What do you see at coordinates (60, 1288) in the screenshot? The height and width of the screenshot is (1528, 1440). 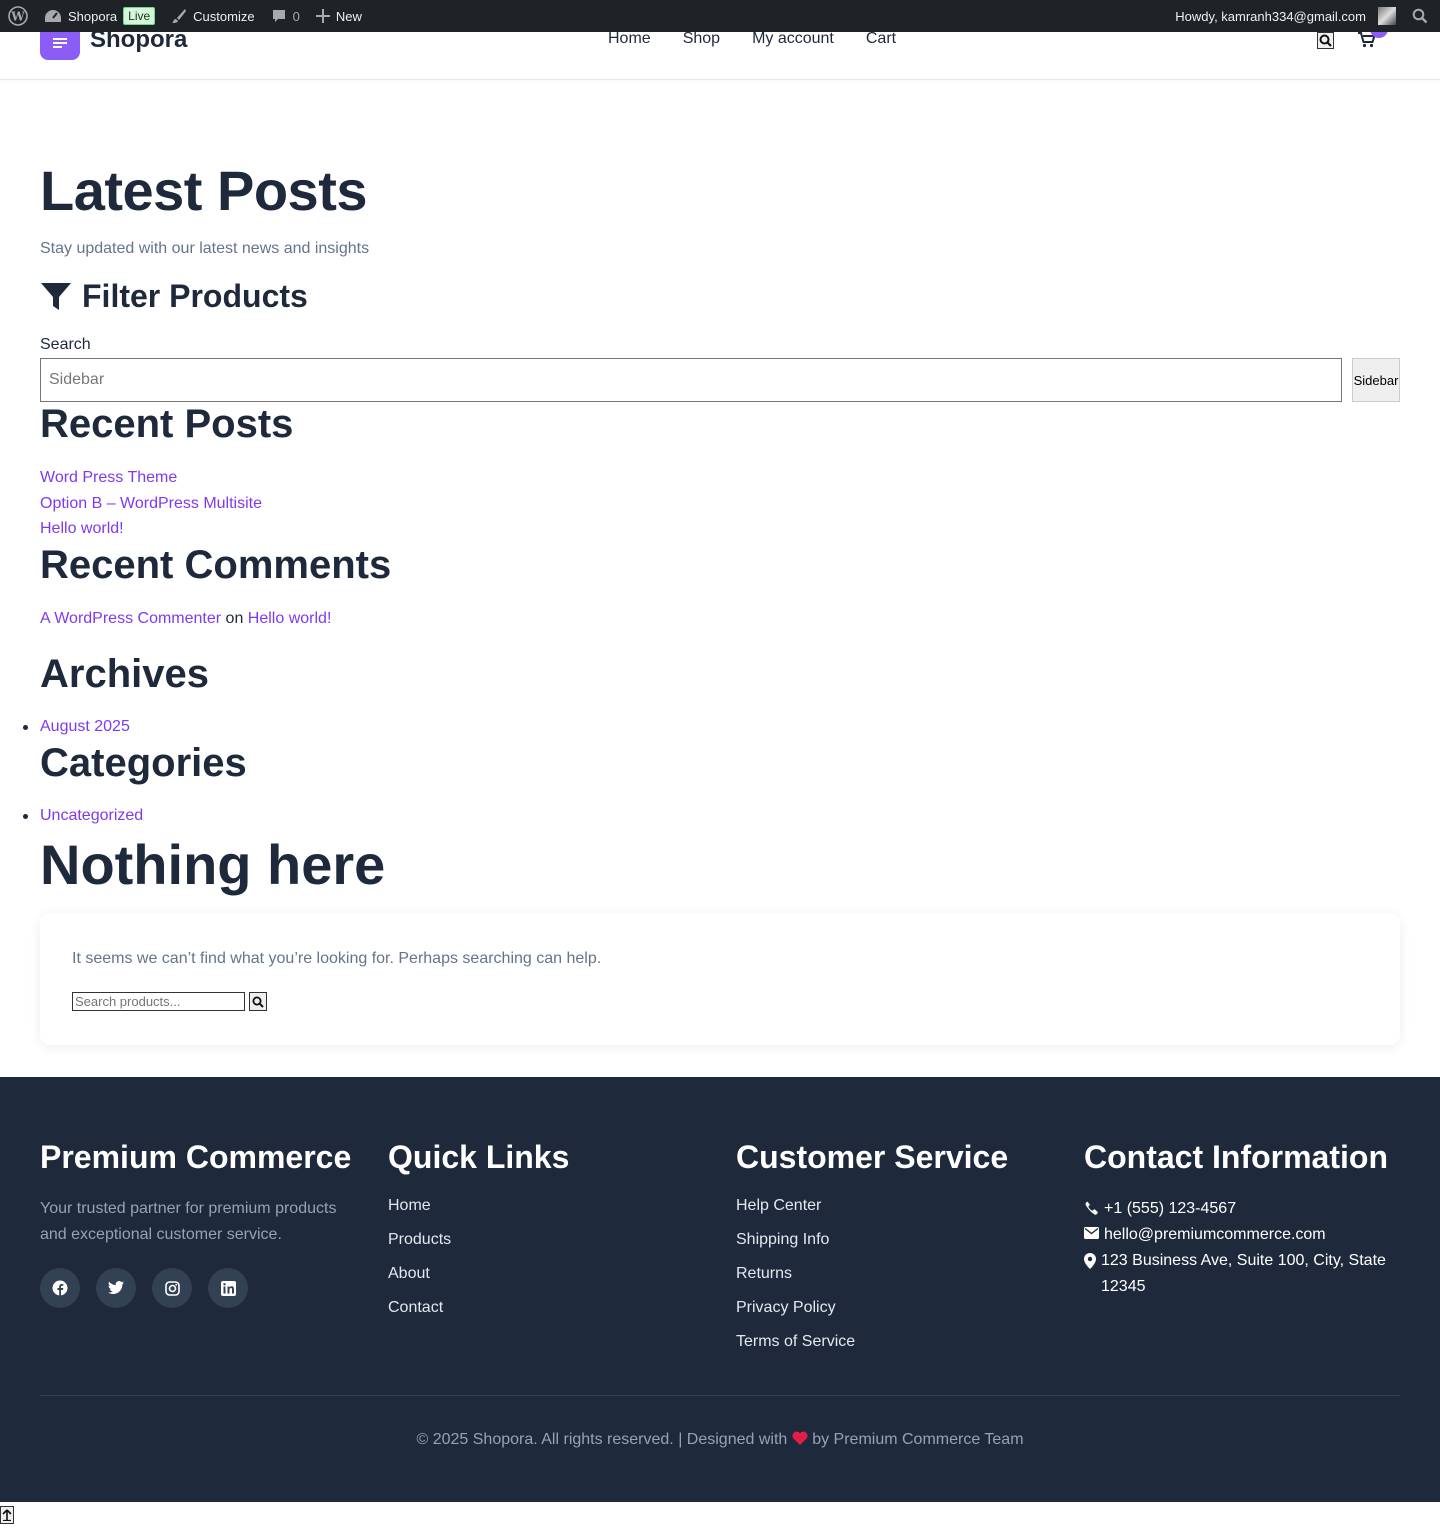 I see `facebook-icon` at bounding box center [60, 1288].